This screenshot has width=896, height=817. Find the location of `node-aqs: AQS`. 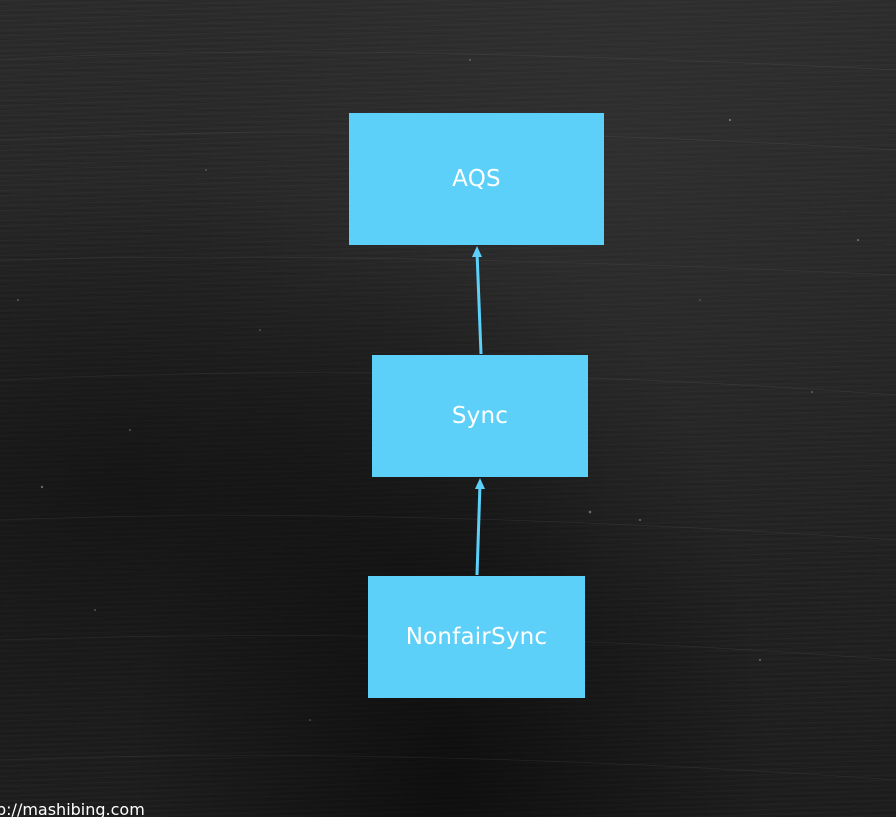

node-aqs: AQS is located at coordinates (476, 179).